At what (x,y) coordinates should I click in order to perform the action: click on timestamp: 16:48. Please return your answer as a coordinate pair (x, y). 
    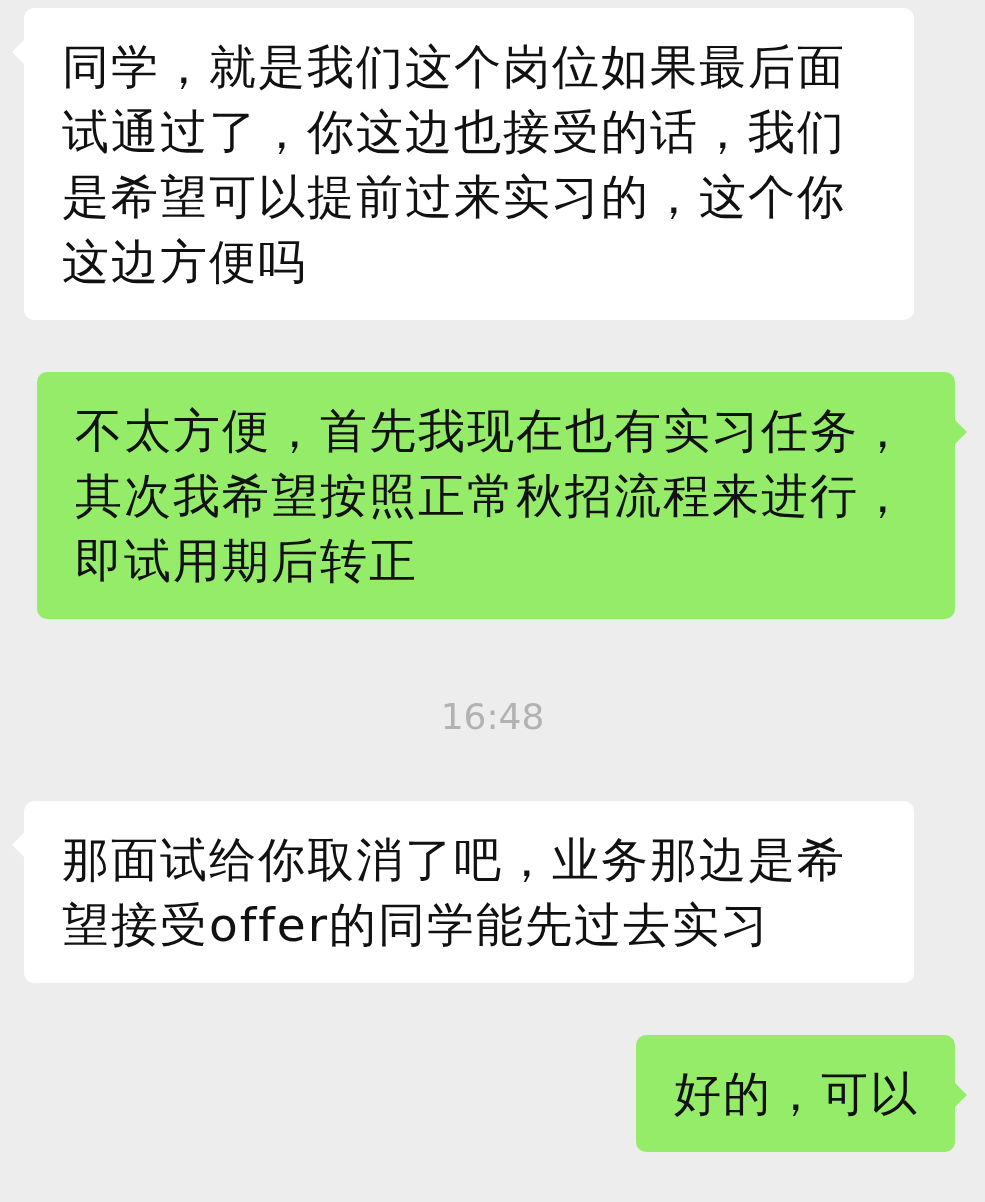
    Looking at the image, I should click on (492, 717).